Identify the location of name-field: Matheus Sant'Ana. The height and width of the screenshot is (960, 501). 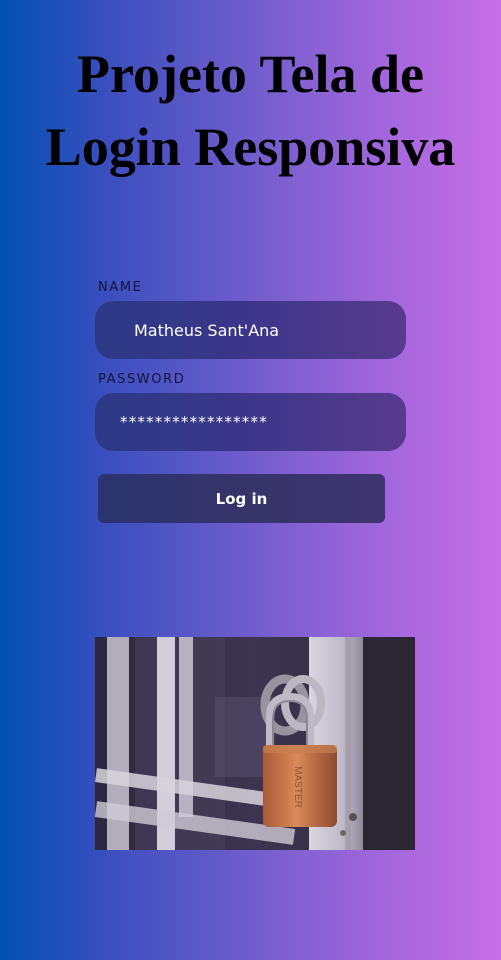
(250, 330).